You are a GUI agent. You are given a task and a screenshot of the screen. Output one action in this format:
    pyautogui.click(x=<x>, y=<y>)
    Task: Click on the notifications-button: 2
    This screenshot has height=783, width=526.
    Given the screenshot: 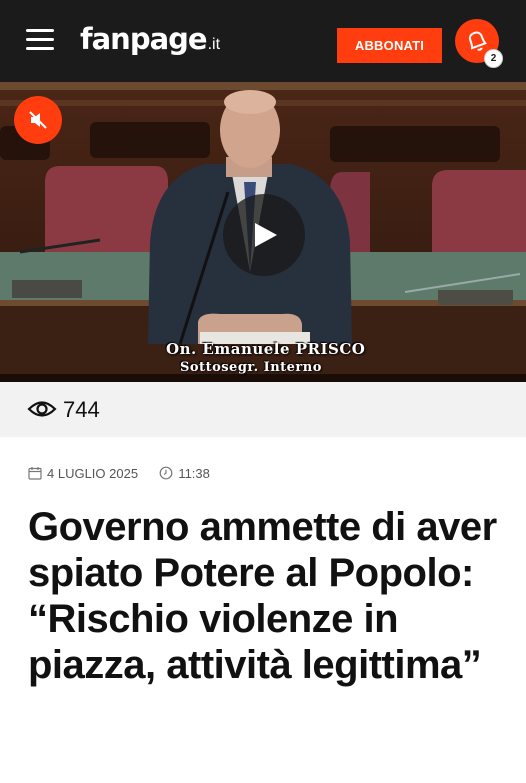 What is the action you would take?
    pyautogui.click(x=479, y=43)
    